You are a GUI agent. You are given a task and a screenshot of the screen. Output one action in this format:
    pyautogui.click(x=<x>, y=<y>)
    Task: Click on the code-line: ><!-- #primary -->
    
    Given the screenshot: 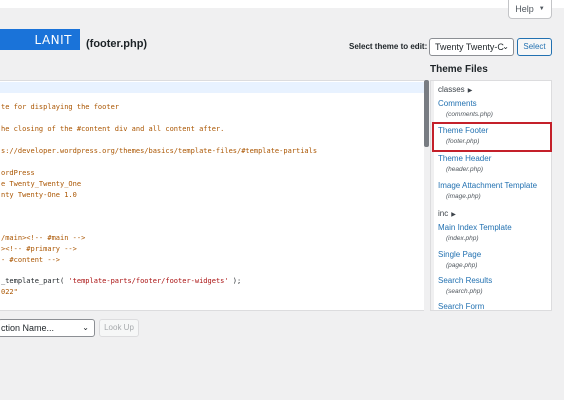 What is the action you would take?
    pyautogui.click(x=39, y=249)
    